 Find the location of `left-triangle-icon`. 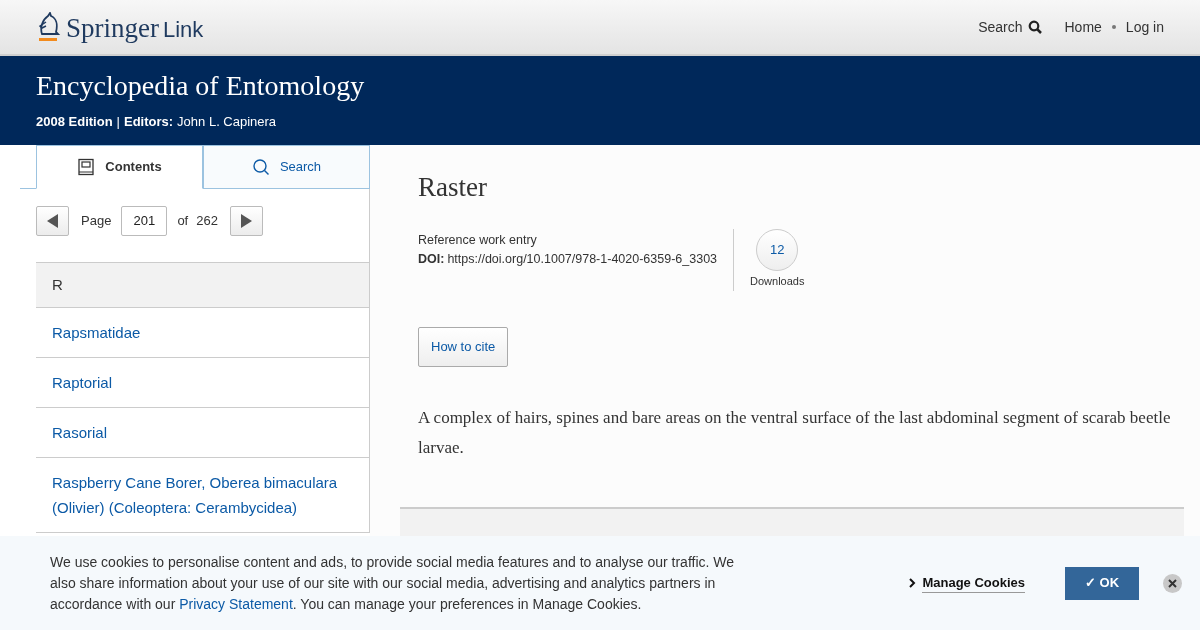

left-triangle-icon is located at coordinates (52, 220).